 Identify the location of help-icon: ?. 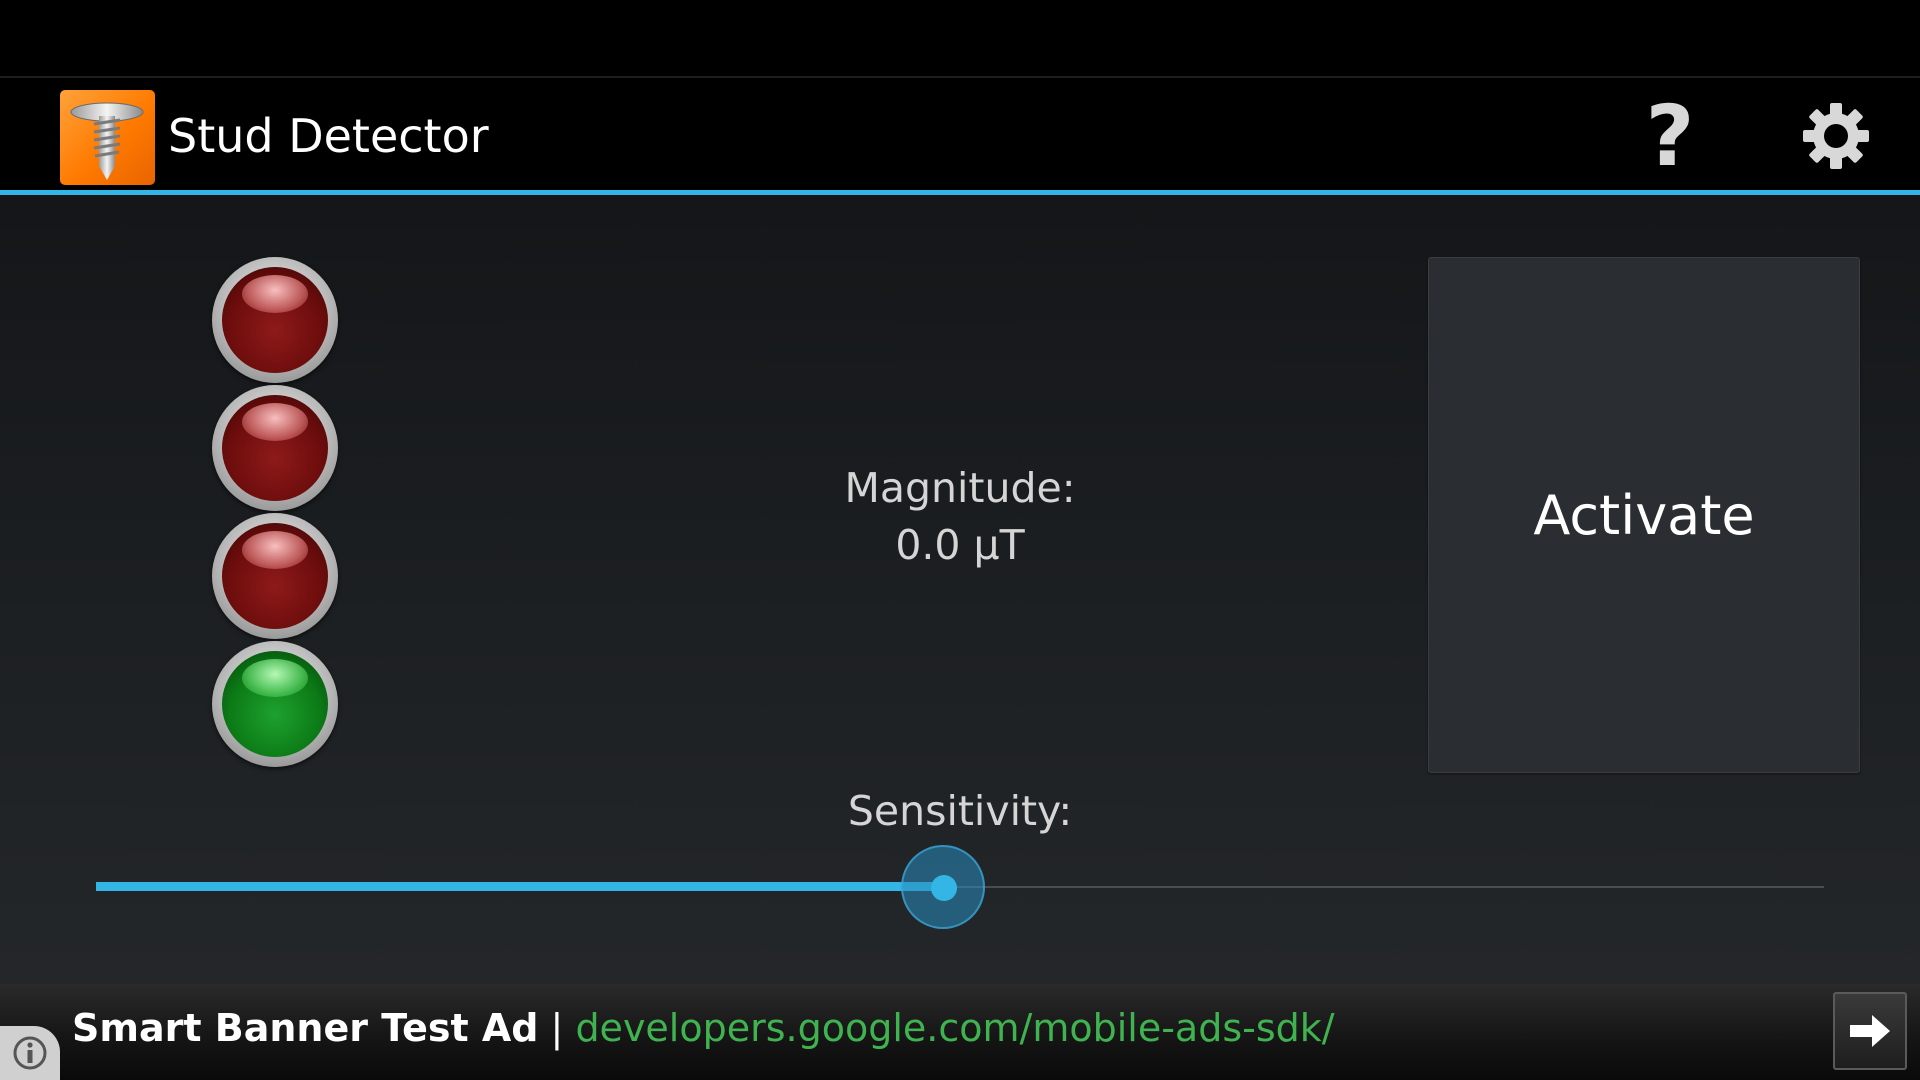
(1670, 136).